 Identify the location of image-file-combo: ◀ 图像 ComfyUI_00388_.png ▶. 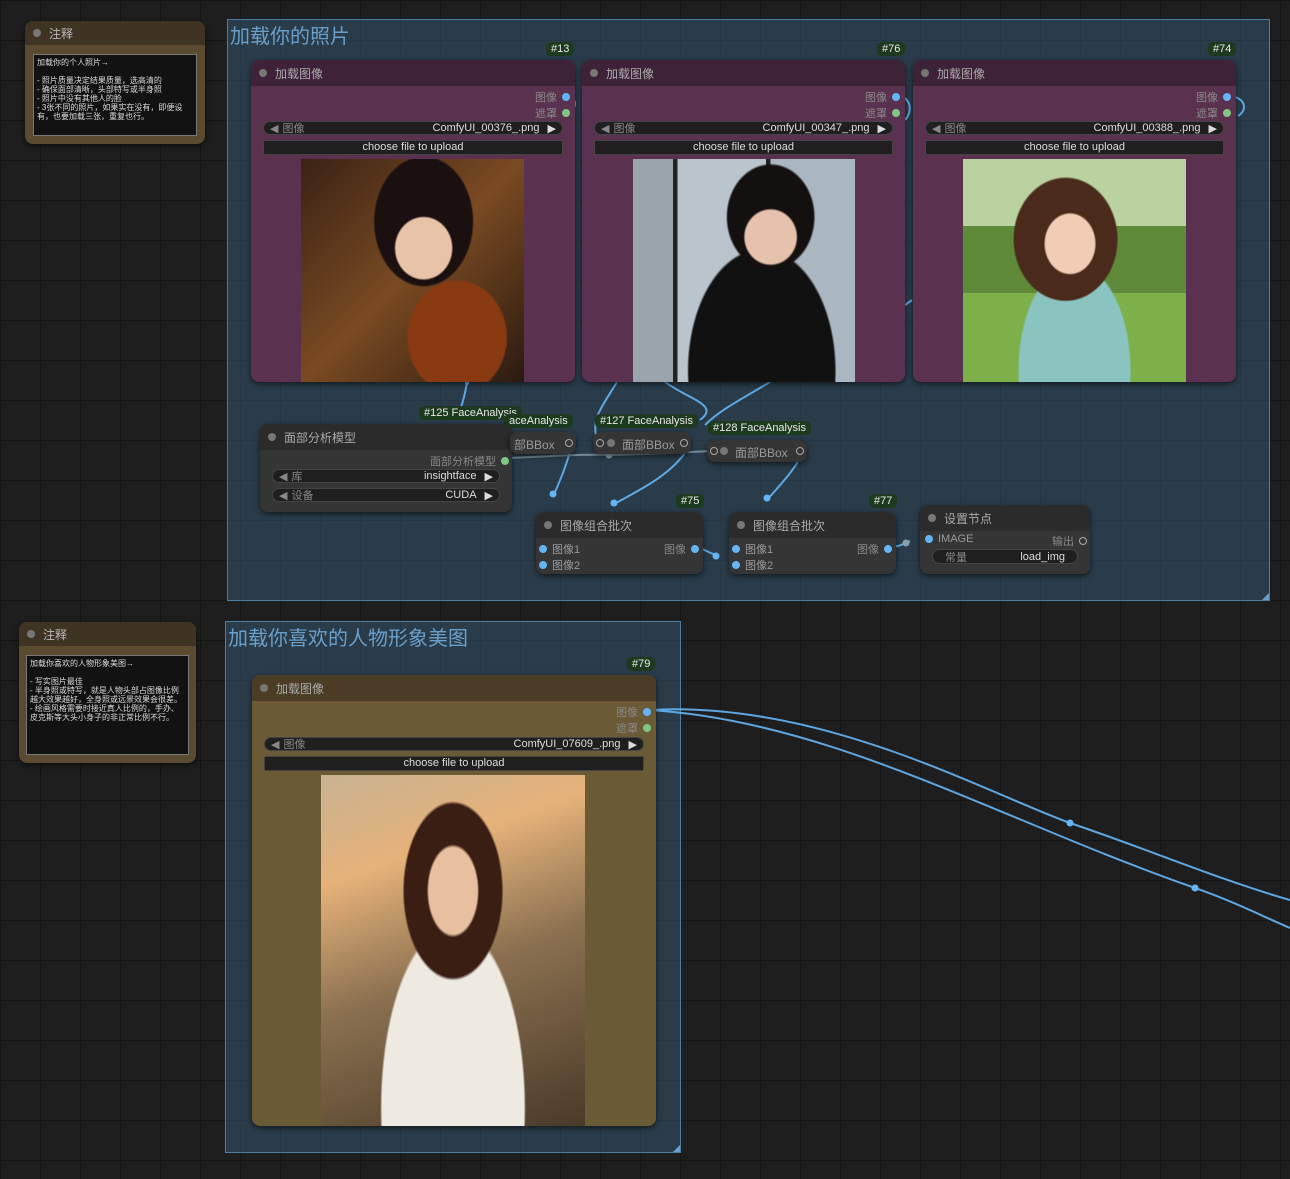
(1074, 128).